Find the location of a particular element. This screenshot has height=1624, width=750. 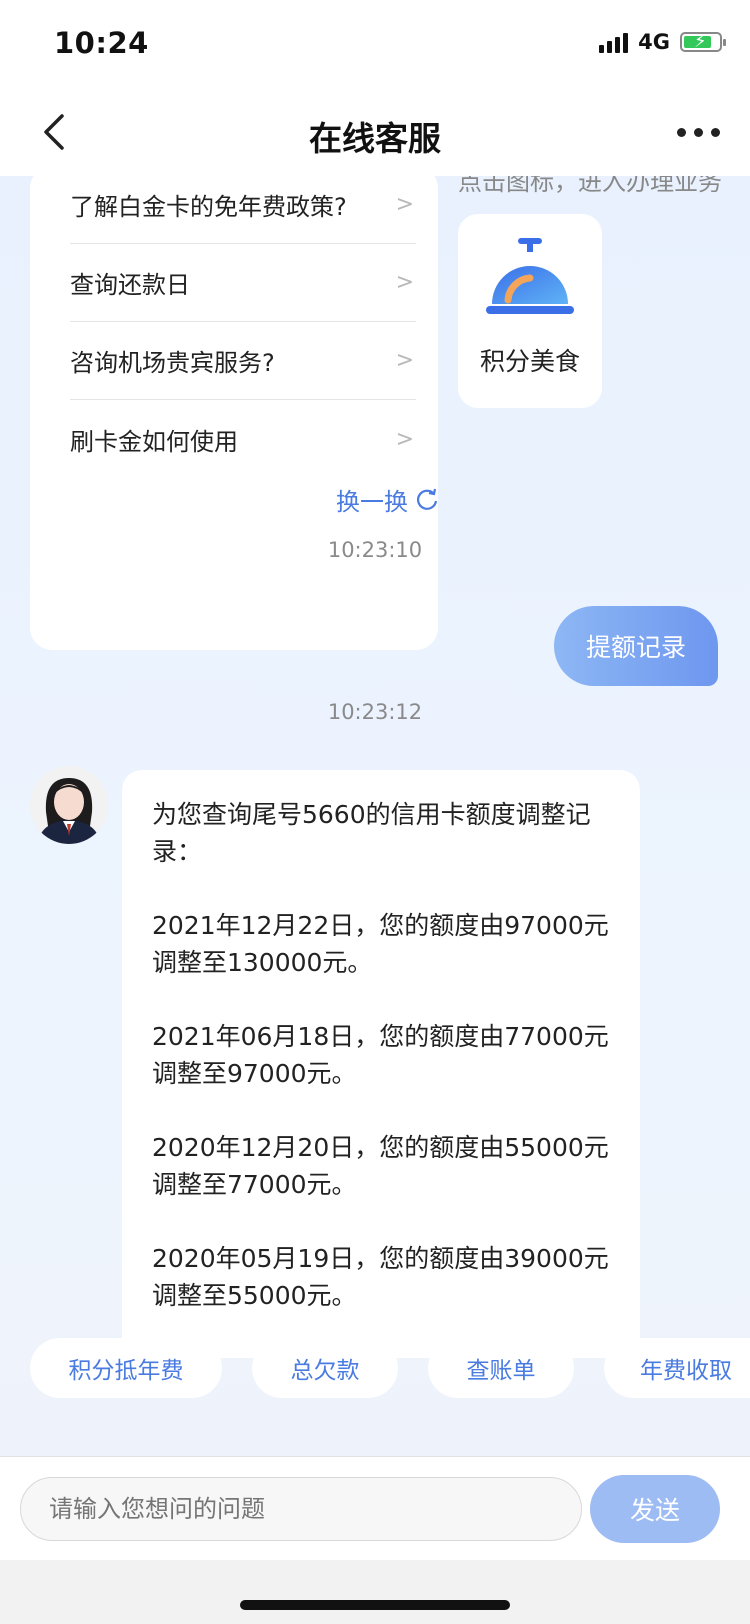

status-time: 10:24 is located at coordinates (101, 43).